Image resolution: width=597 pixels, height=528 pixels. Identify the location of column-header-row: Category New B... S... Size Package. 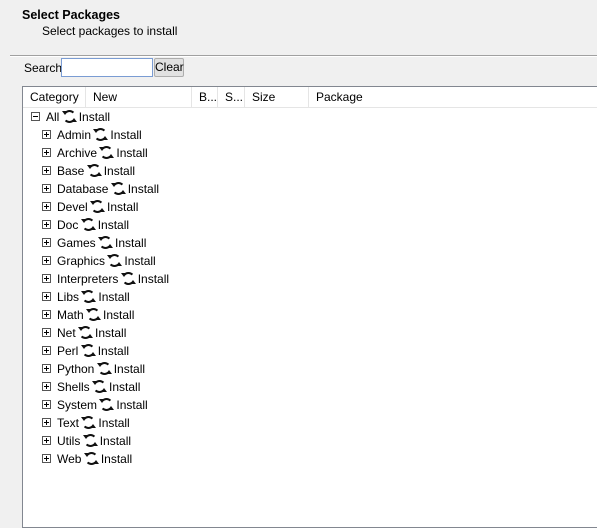
(310, 97).